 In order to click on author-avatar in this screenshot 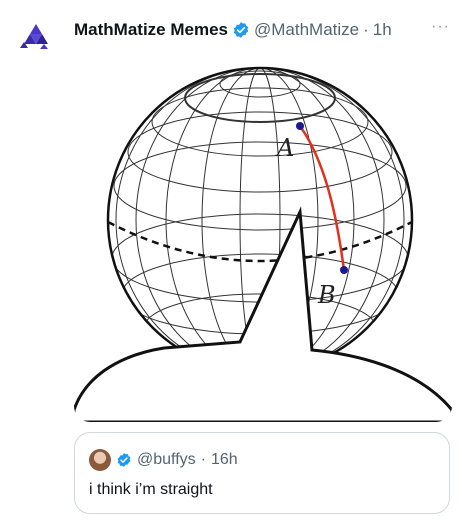, I will do `click(34, 36)`.